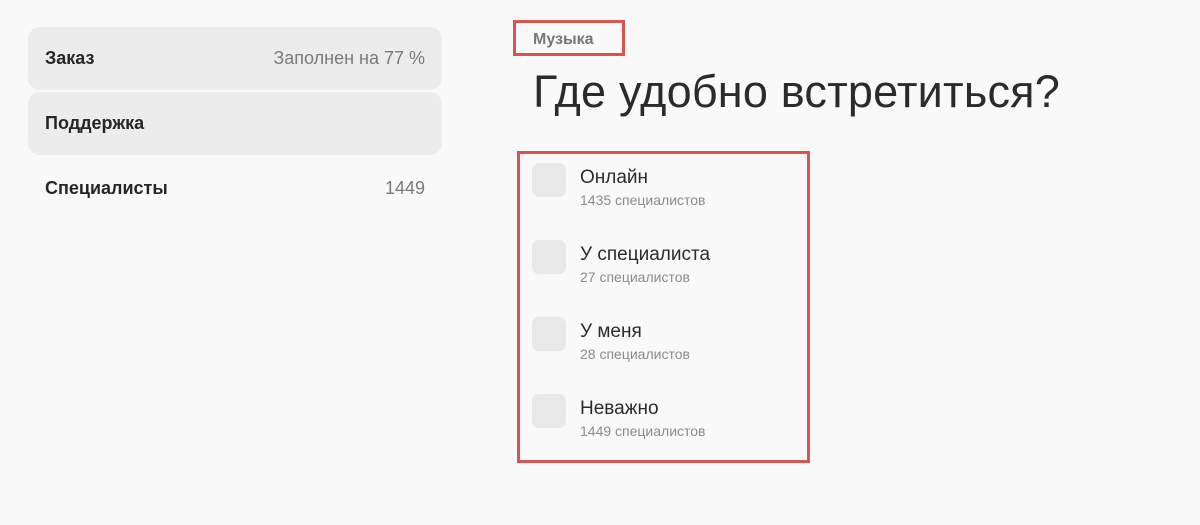 The height and width of the screenshot is (525, 1200). What do you see at coordinates (106, 188) in the screenshot?
I see `sidebar-item-label: Специалисты` at bounding box center [106, 188].